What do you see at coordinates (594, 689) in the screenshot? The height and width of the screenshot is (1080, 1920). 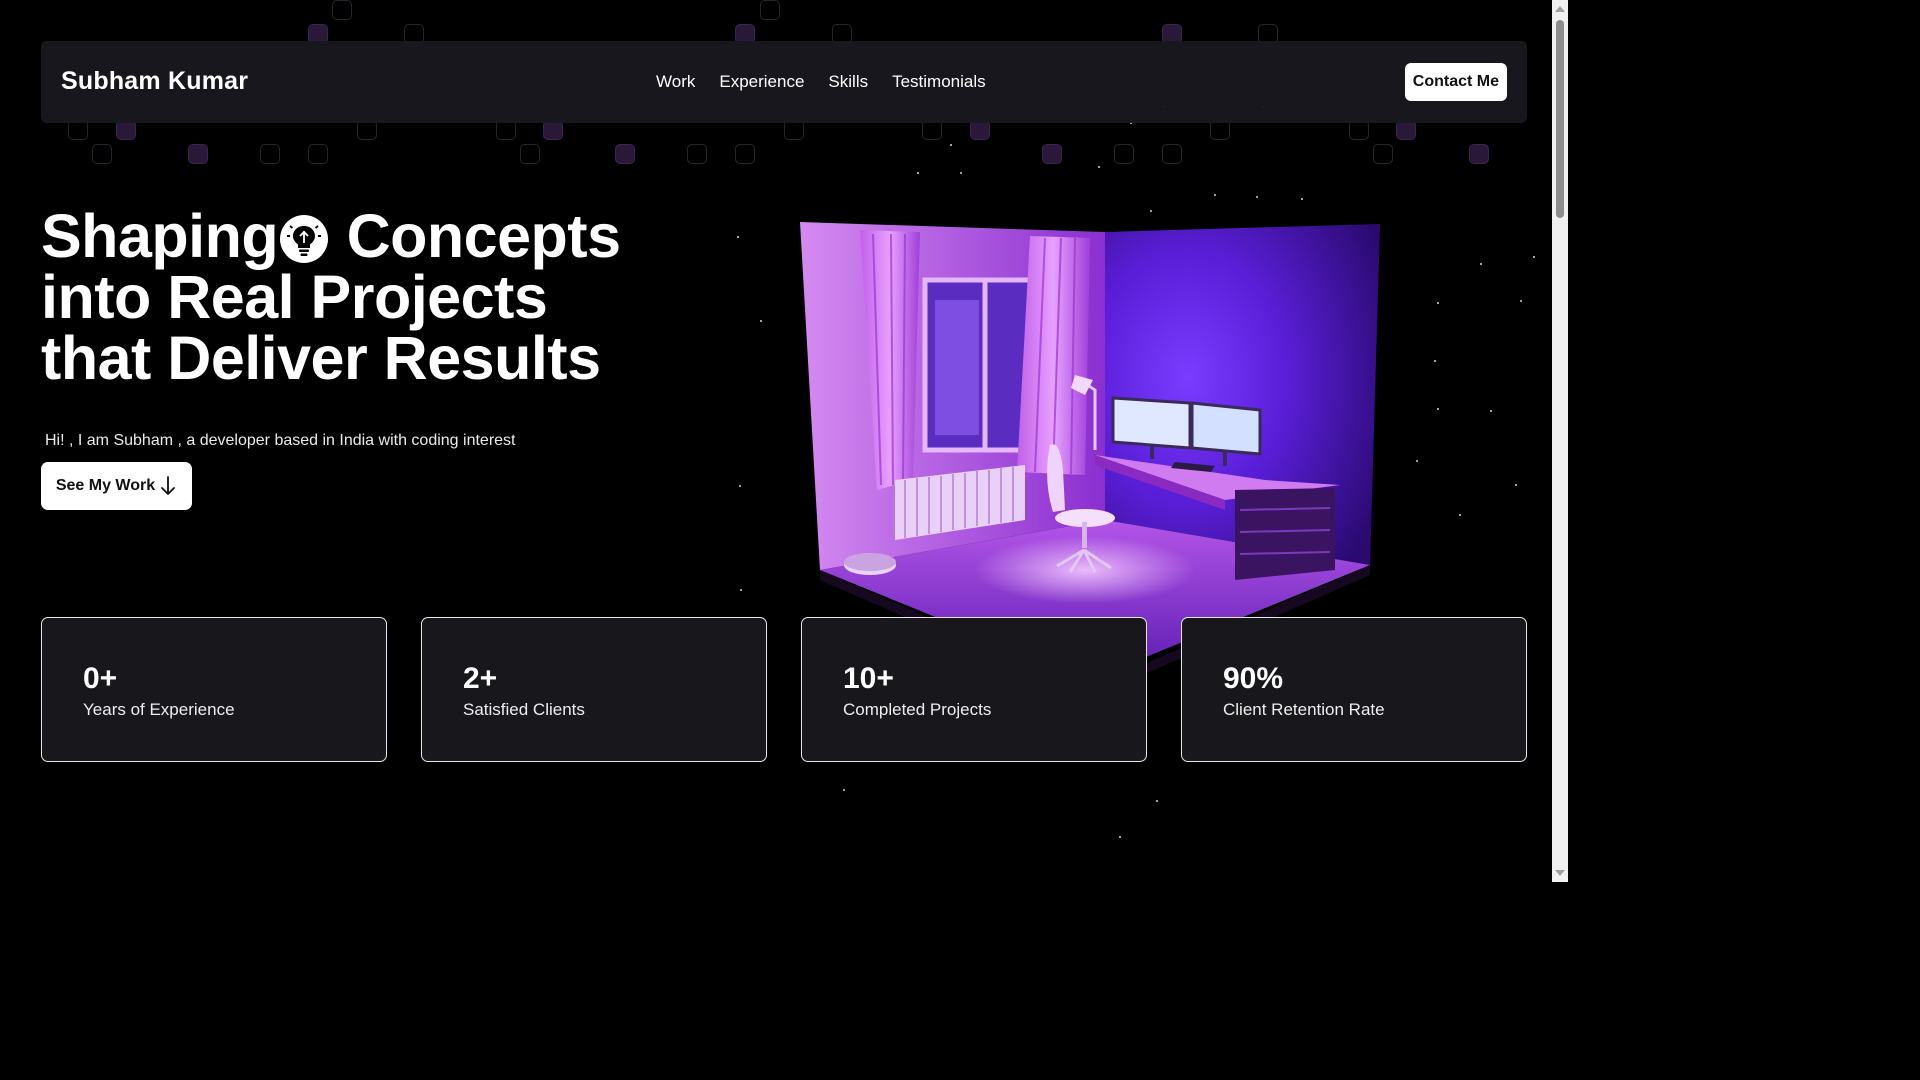 I see `stat-card-clients: 2+ Satisfied Clients` at bounding box center [594, 689].